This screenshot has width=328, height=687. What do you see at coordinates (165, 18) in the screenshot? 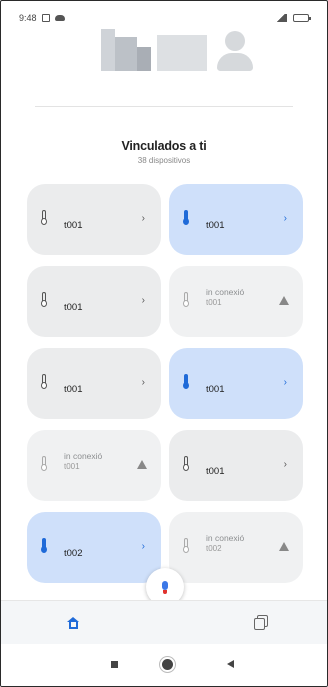
I see `status-bar: 9:48` at bounding box center [165, 18].